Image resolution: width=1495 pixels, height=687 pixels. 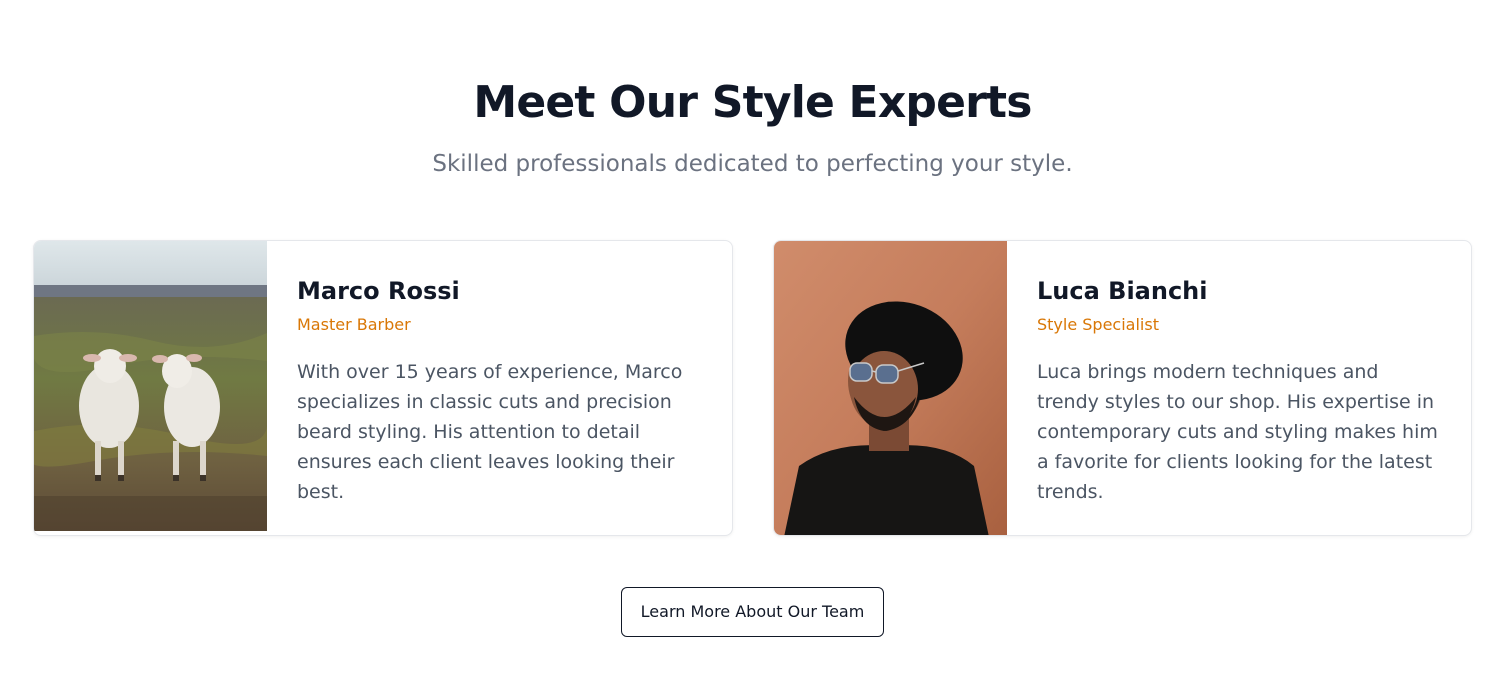 What do you see at coordinates (752, 612) in the screenshot?
I see `learn-more-team-button: Learn More About Our Team` at bounding box center [752, 612].